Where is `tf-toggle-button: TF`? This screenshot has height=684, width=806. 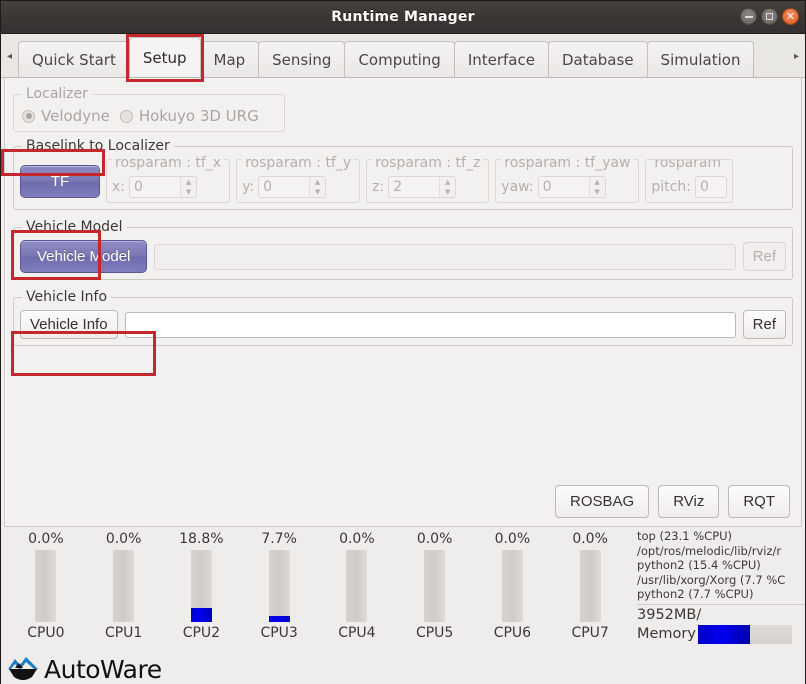
tf-toggle-button: TF is located at coordinates (60, 181).